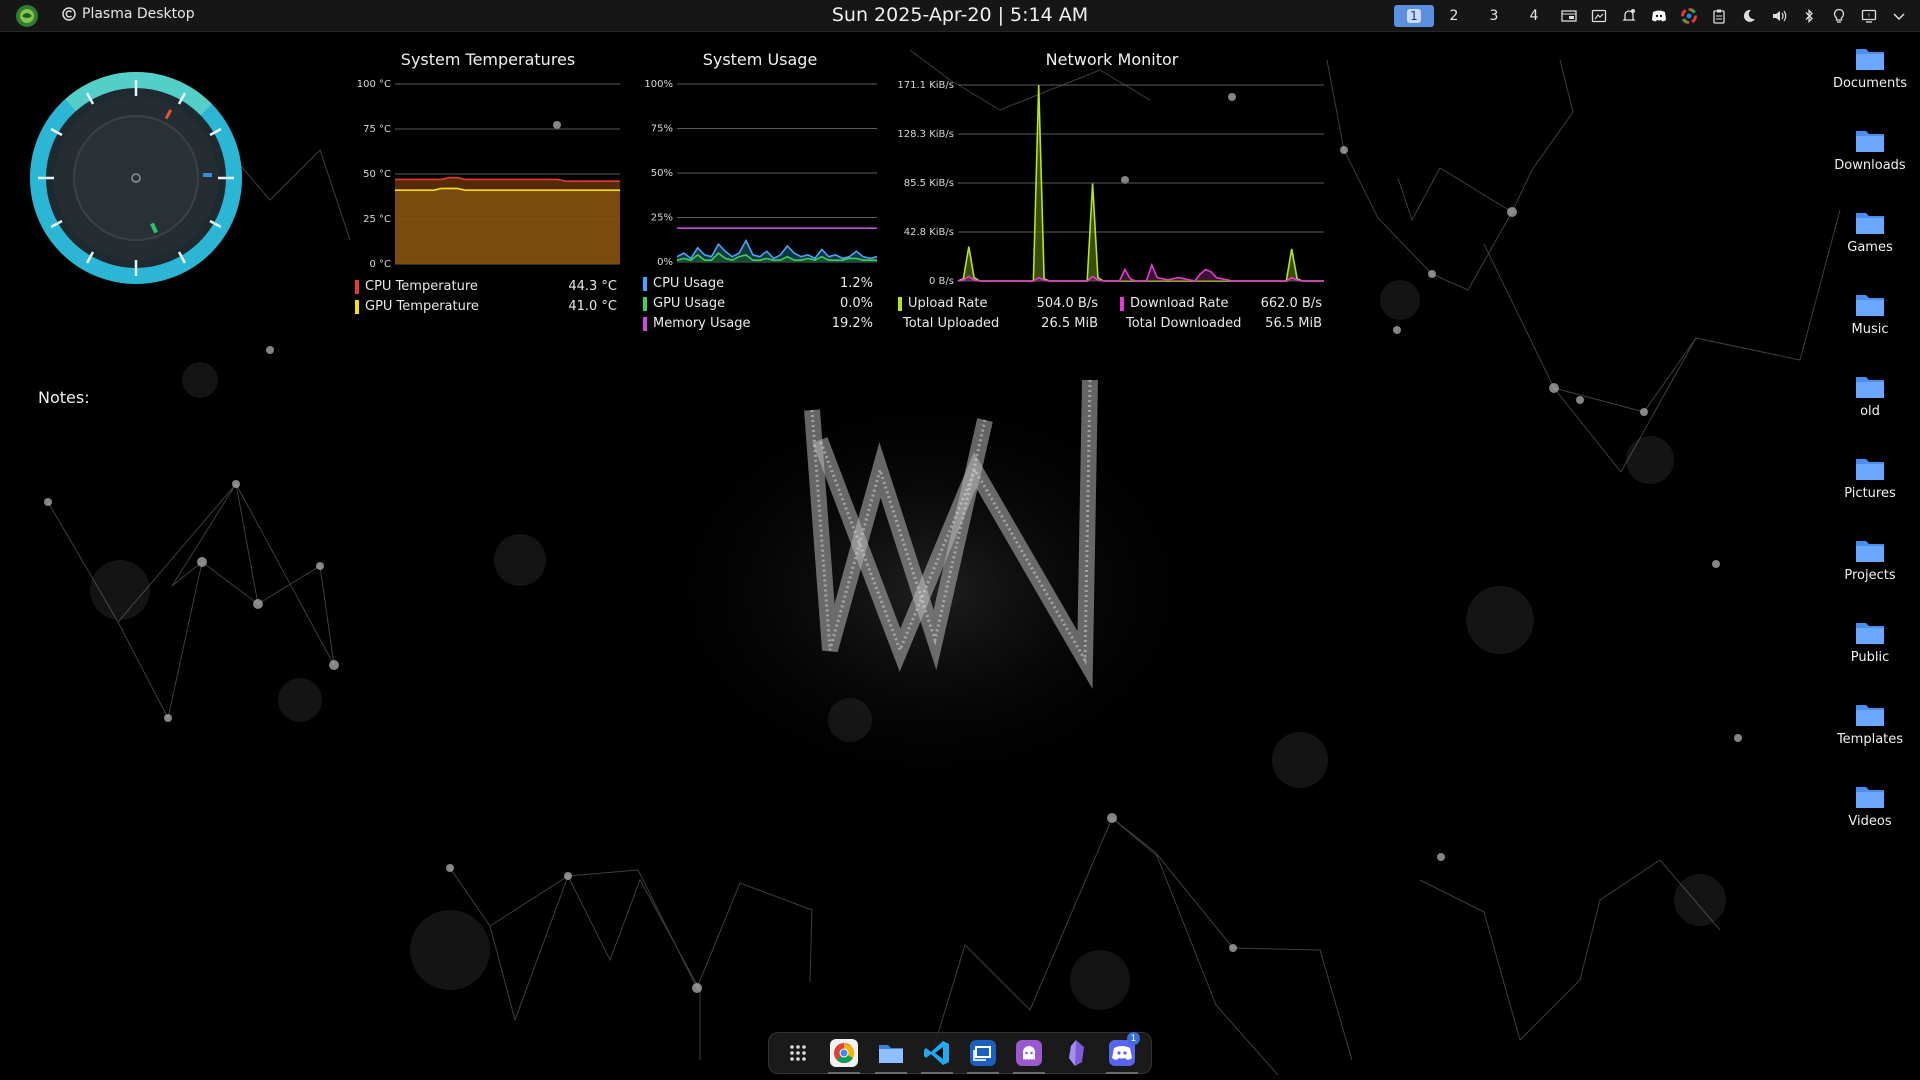 The height and width of the screenshot is (1080, 1920). I want to click on expand-tray-icon, so click(1899, 16).